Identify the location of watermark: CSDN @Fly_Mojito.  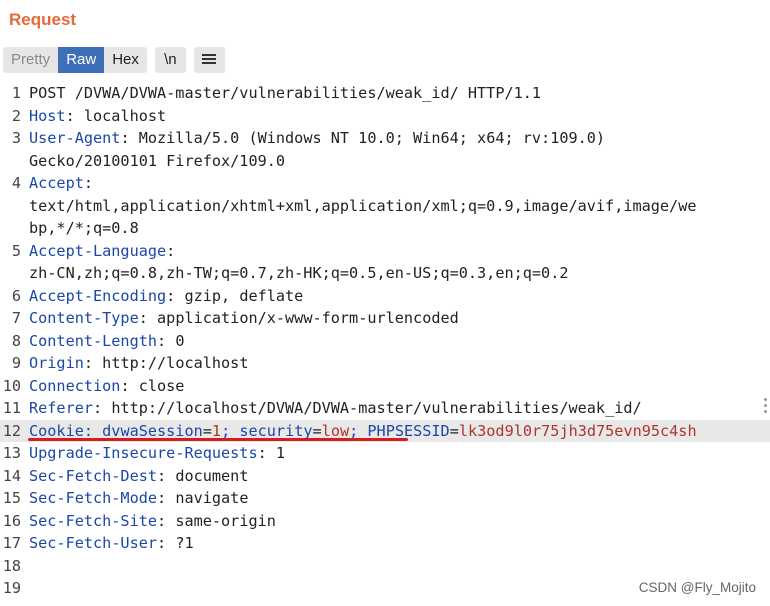
(697, 587).